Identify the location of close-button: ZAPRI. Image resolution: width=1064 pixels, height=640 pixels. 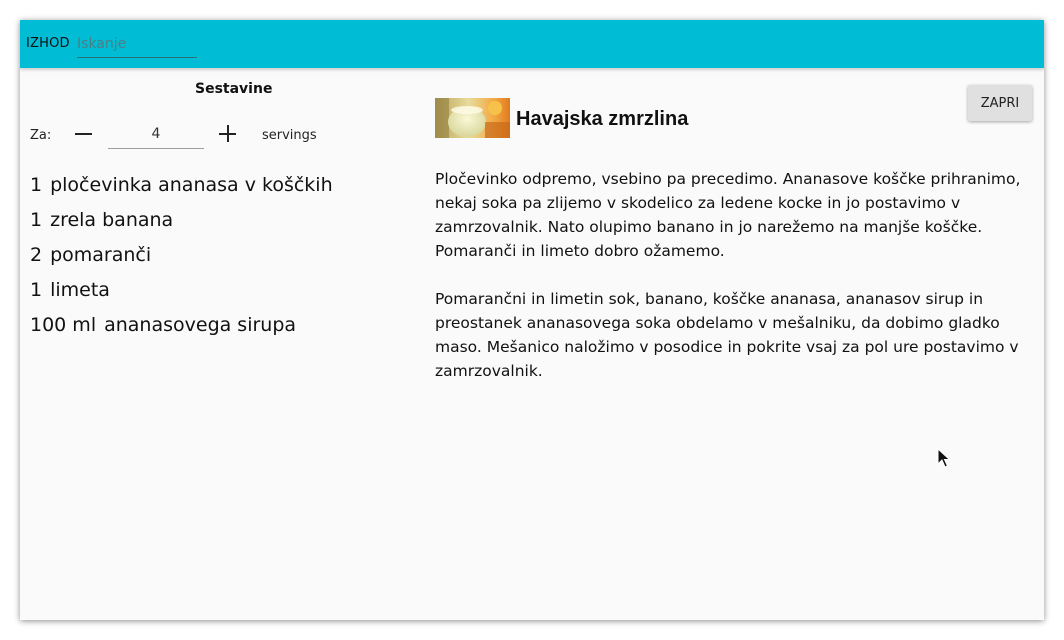
(1000, 103).